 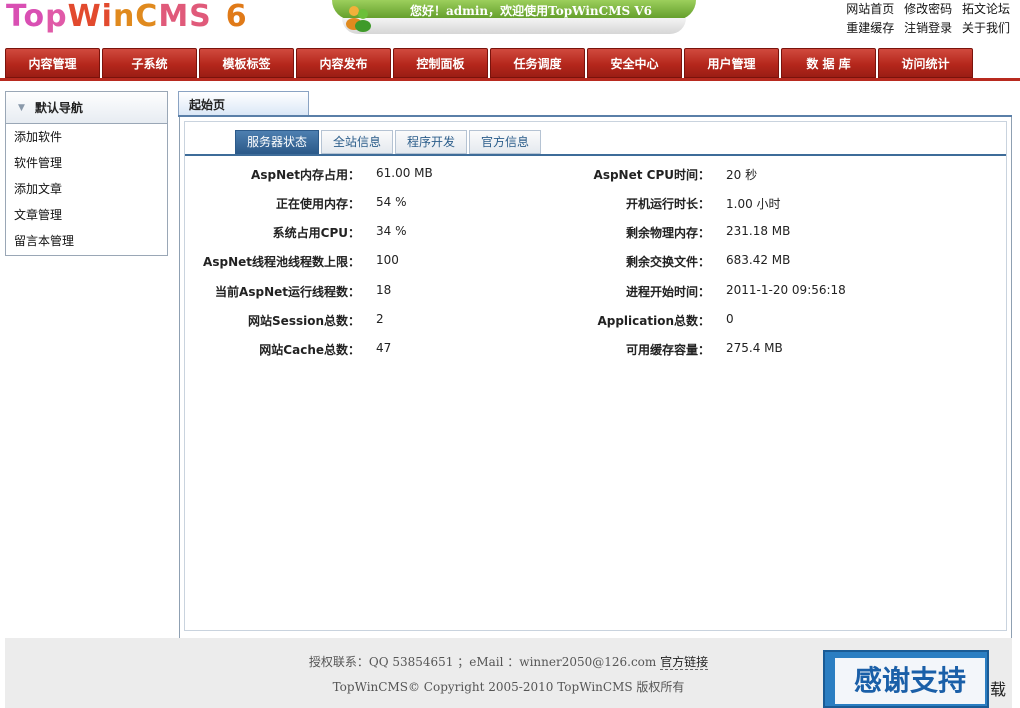 What do you see at coordinates (753, 204) in the screenshot?
I see `stat-value: 1.00 小时` at bounding box center [753, 204].